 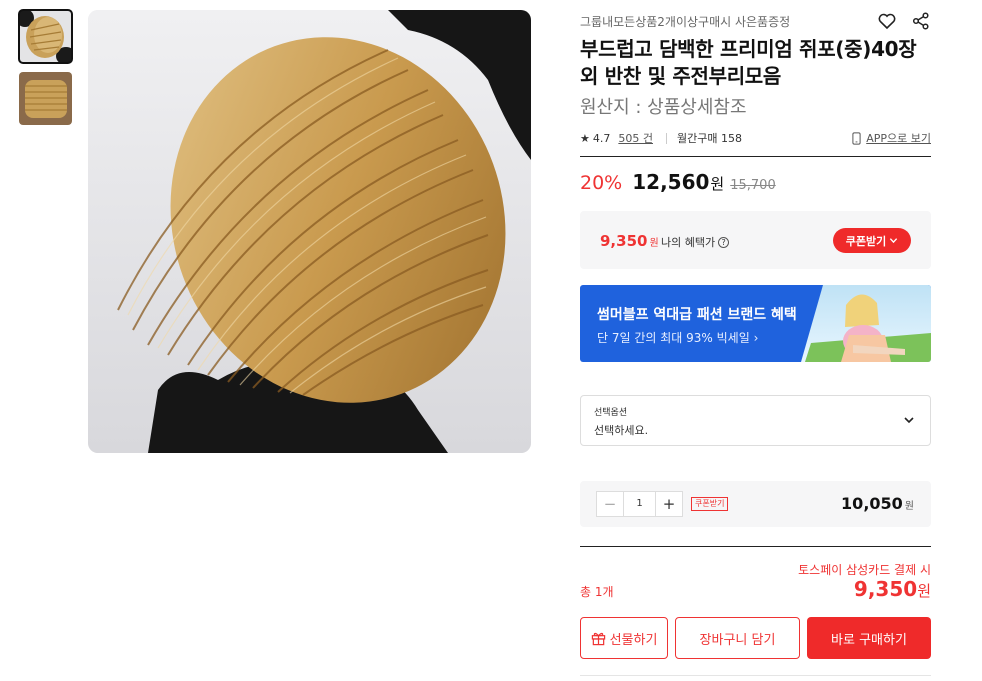 I want to click on promo-banner: 썸머블프 역대급 패션 브랜드 혜택 단 7일 간의 최대 93% 빅세일 ›, so click(x=755, y=323).